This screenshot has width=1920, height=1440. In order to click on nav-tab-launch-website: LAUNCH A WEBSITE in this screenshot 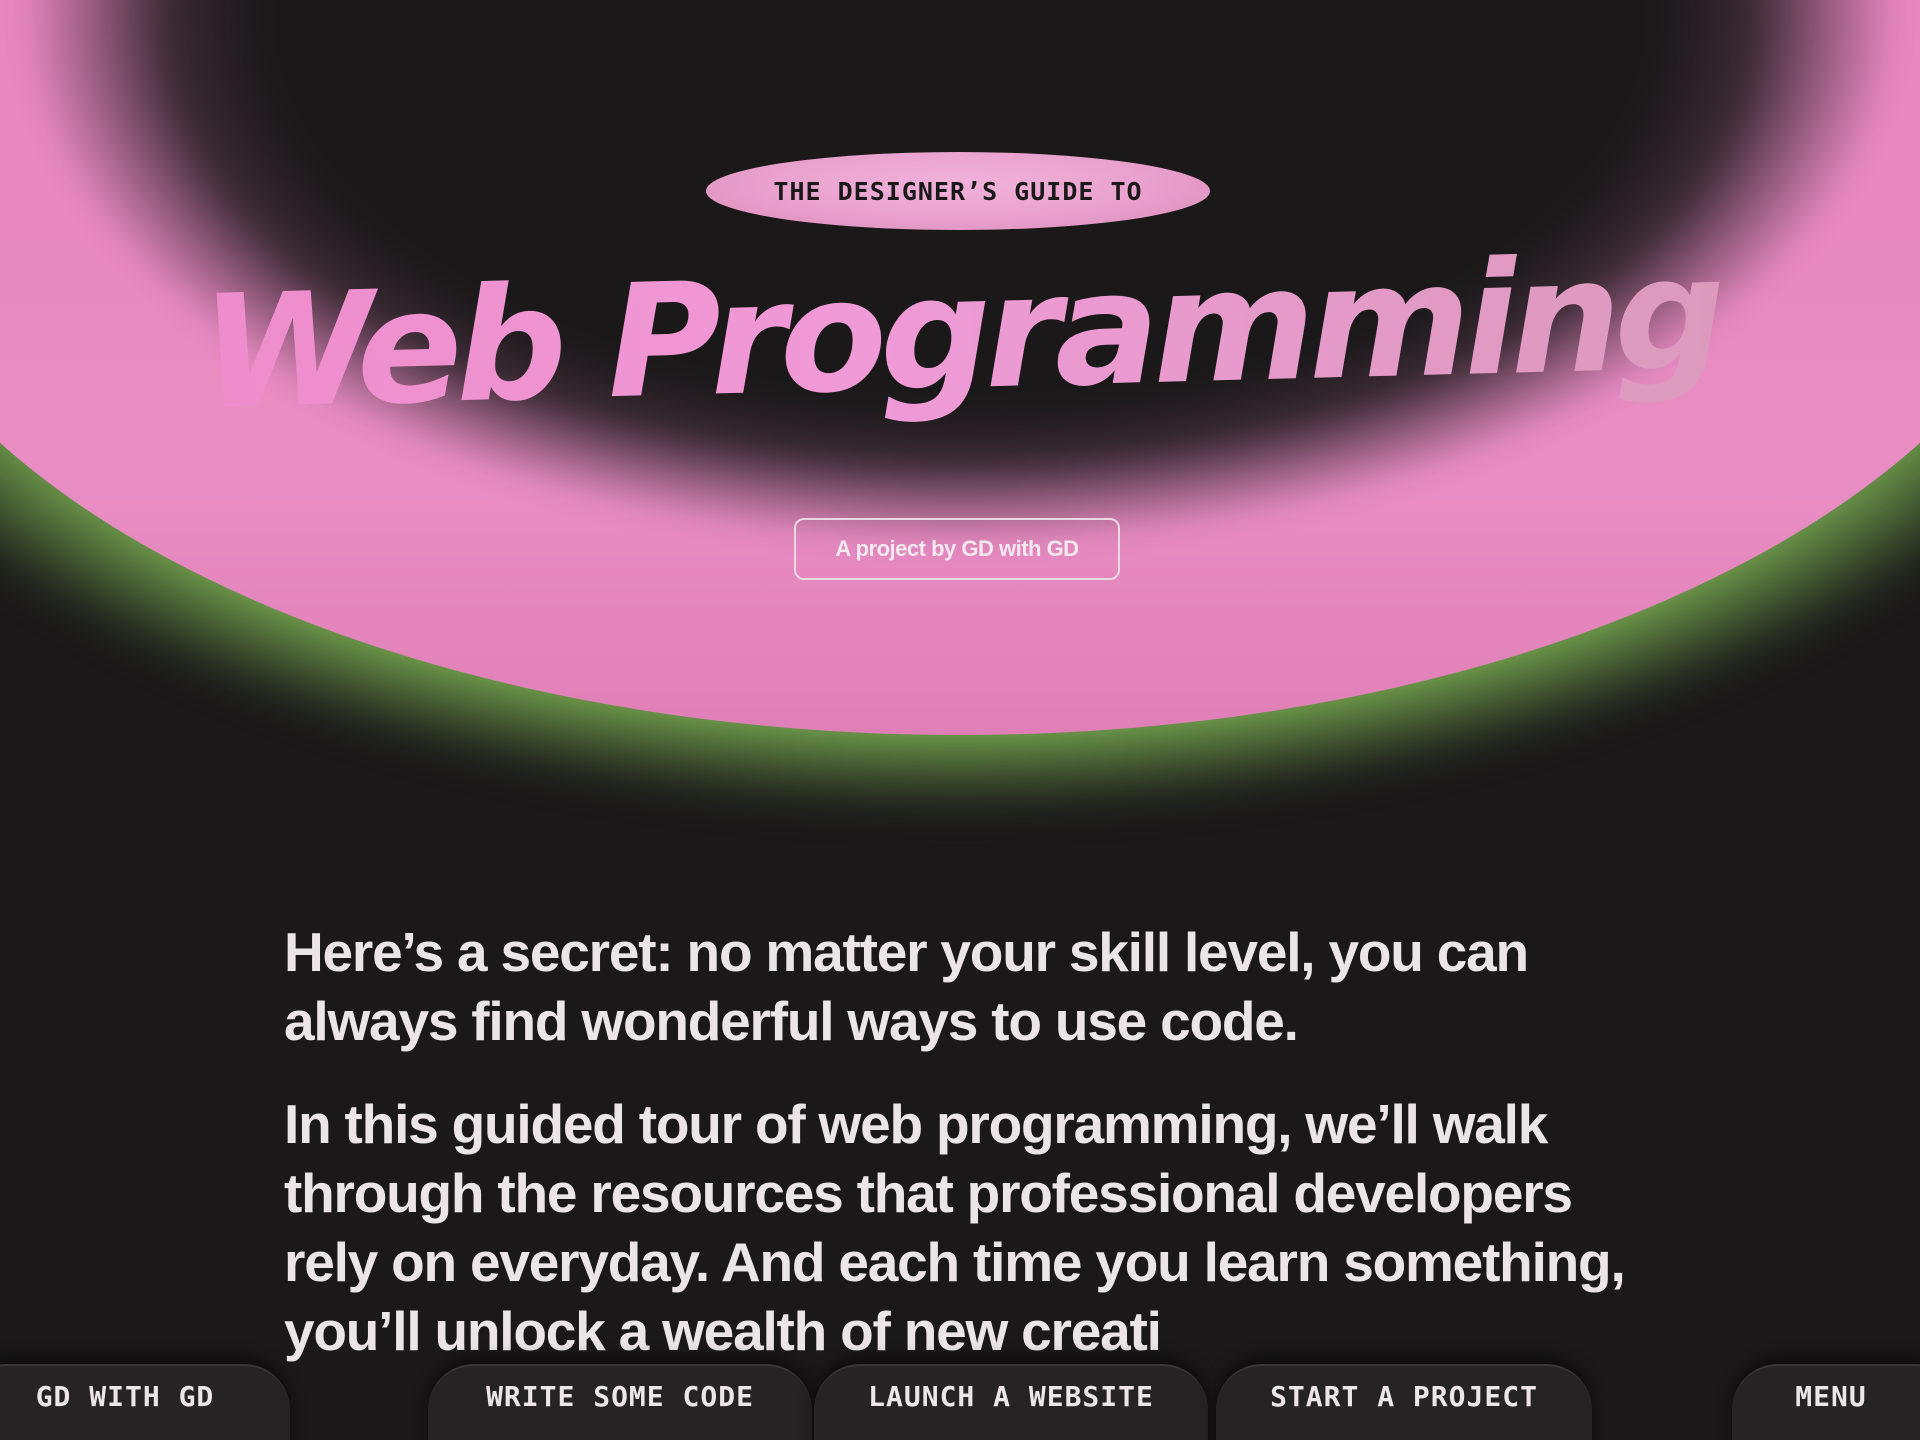, I will do `click(1011, 1402)`.